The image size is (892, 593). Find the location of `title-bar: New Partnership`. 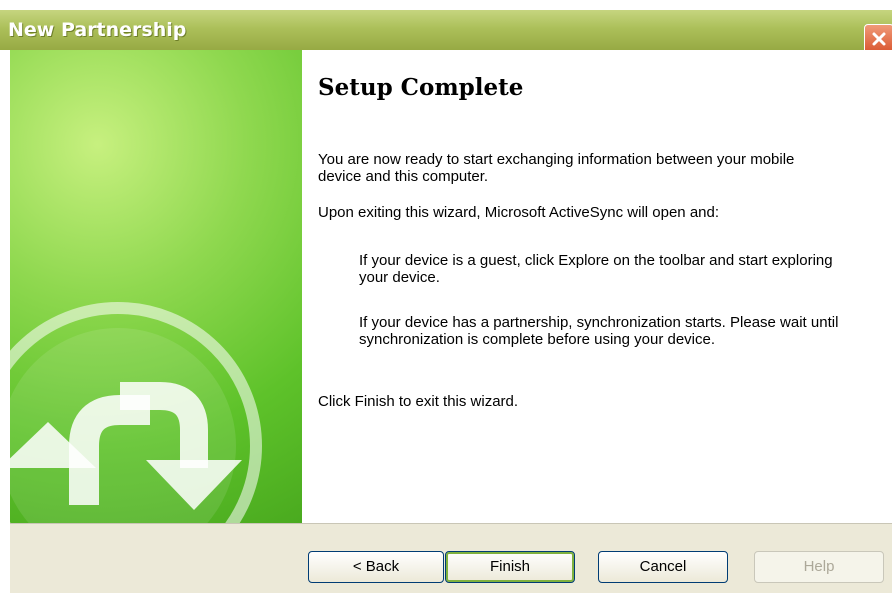

title-bar: New Partnership is located at coordinates (446, 32).